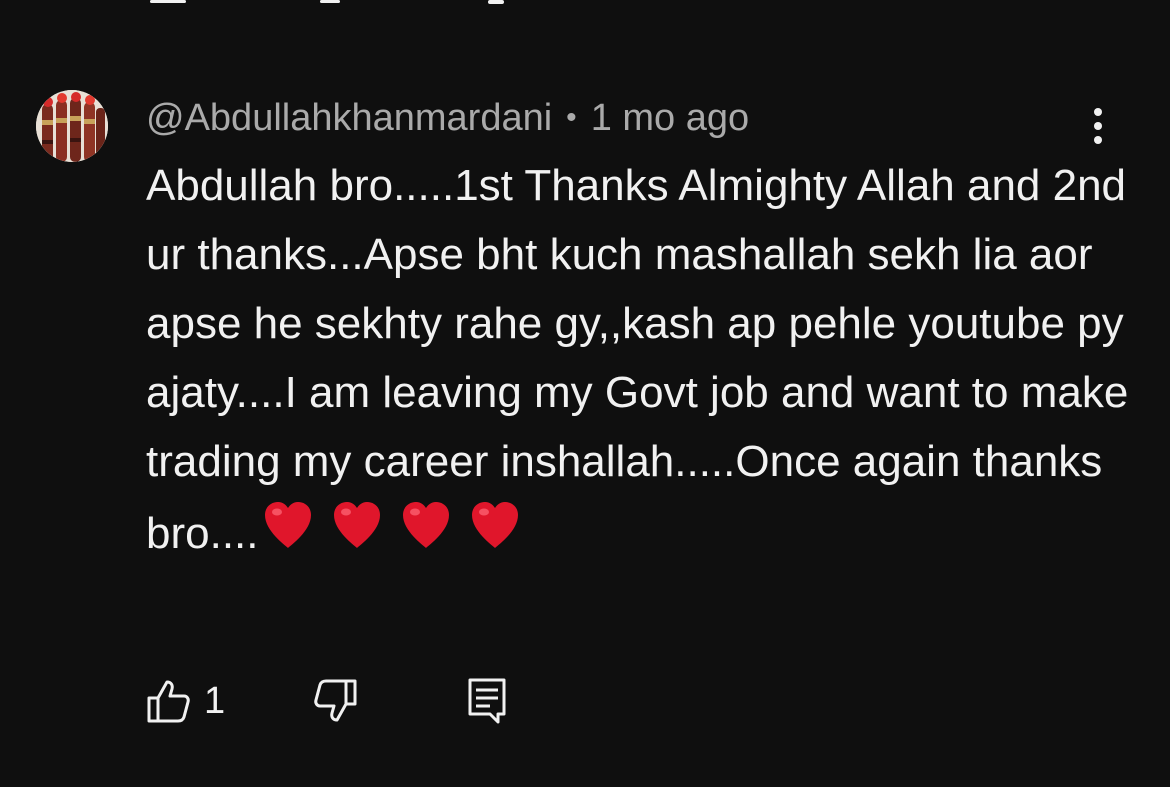 The height and width of the screenshot is (787, 1170). I want to click on avatar, so click(72, 126).